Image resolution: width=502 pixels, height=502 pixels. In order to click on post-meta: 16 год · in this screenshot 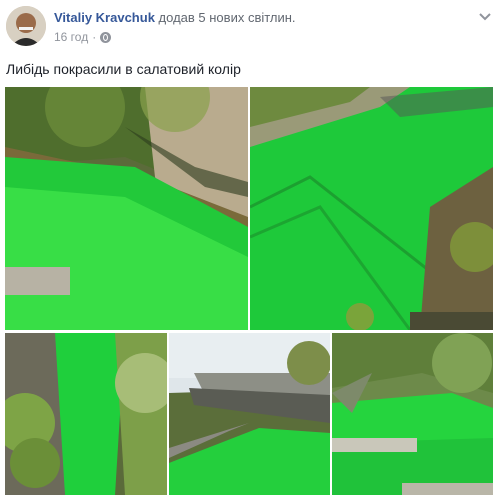, I will do `click(83, 37)`.